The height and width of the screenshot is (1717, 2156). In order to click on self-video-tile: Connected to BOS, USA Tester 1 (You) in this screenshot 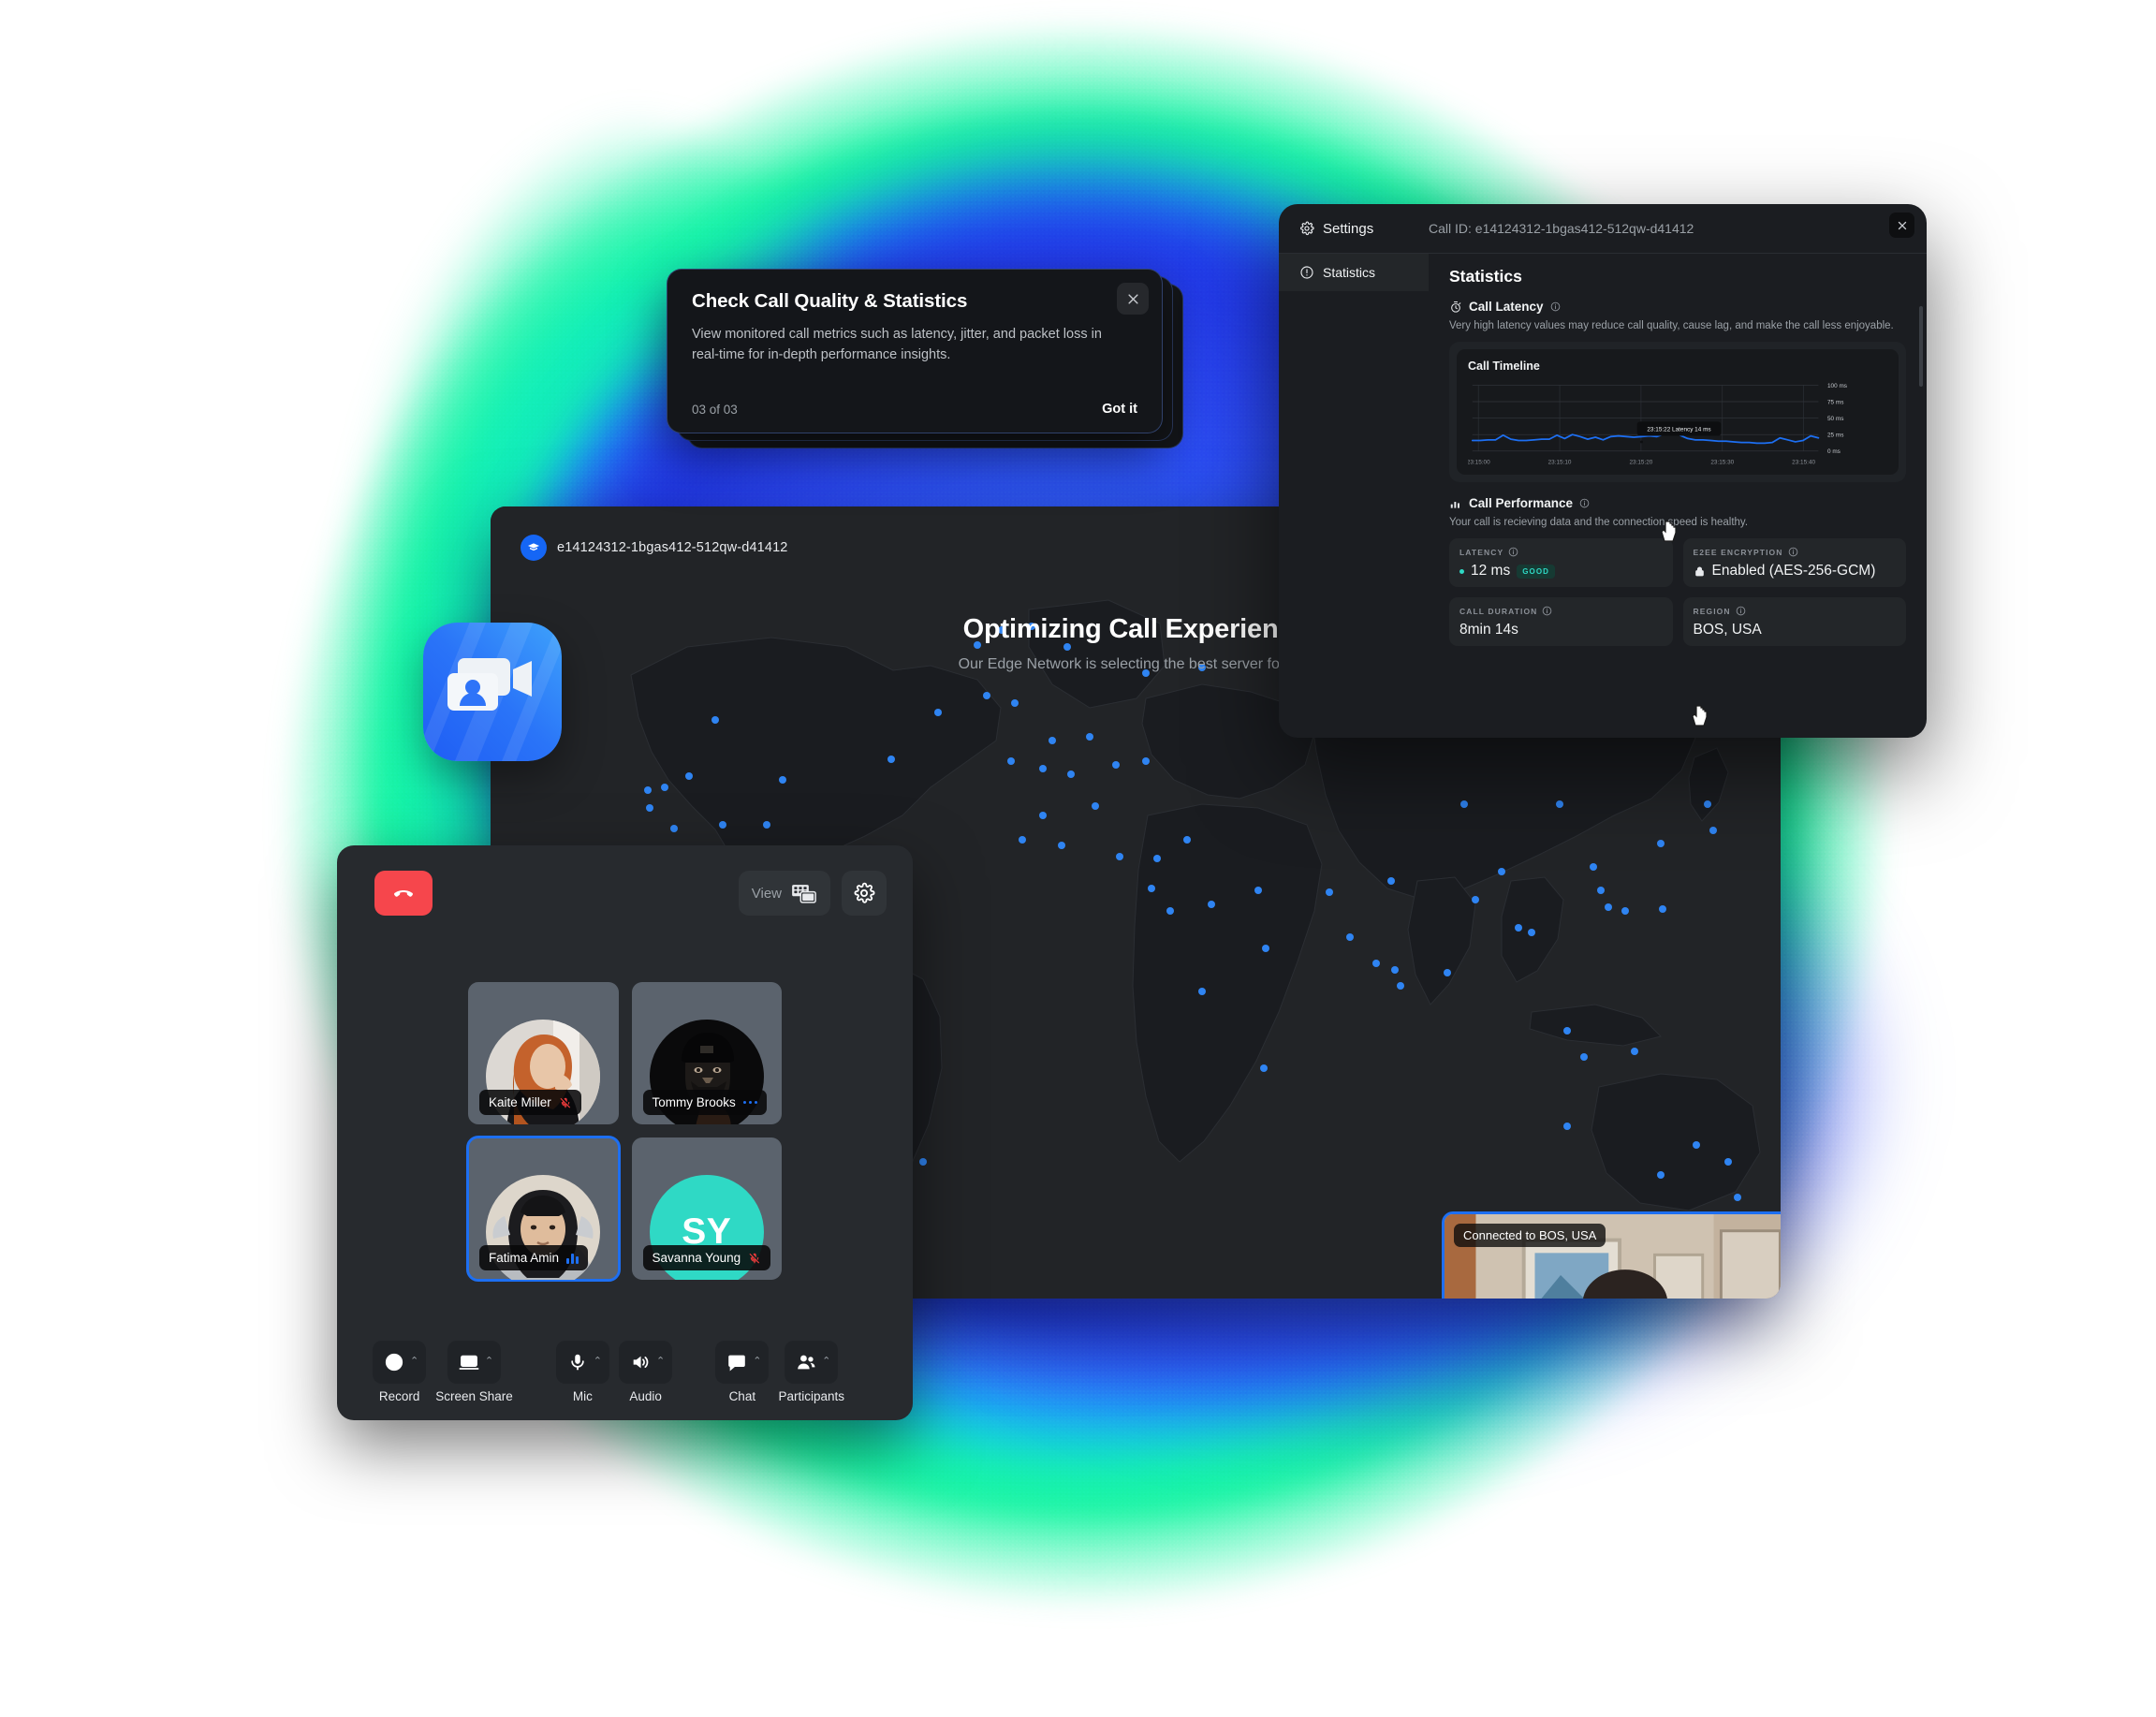, I will do `click(1611, 1255)`.